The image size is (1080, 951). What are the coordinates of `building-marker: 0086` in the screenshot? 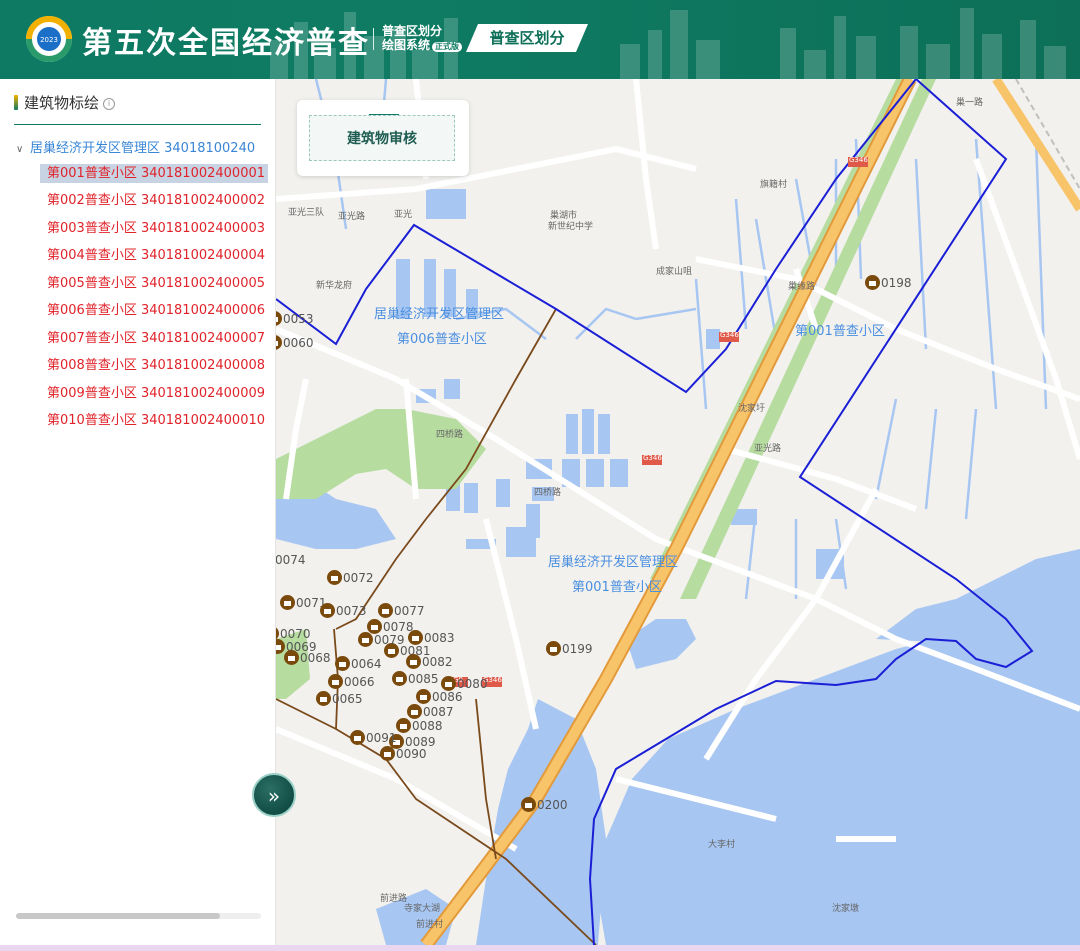 It's located at (439, 697).